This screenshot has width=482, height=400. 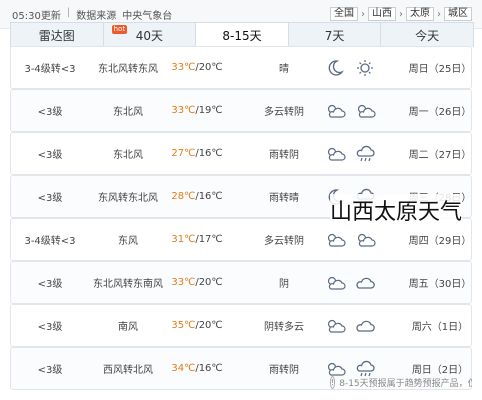 What do you see at coordinates (183, 239) in the screenshot?
I see `temp-high: 31℃` at bounding box center [183, 239].